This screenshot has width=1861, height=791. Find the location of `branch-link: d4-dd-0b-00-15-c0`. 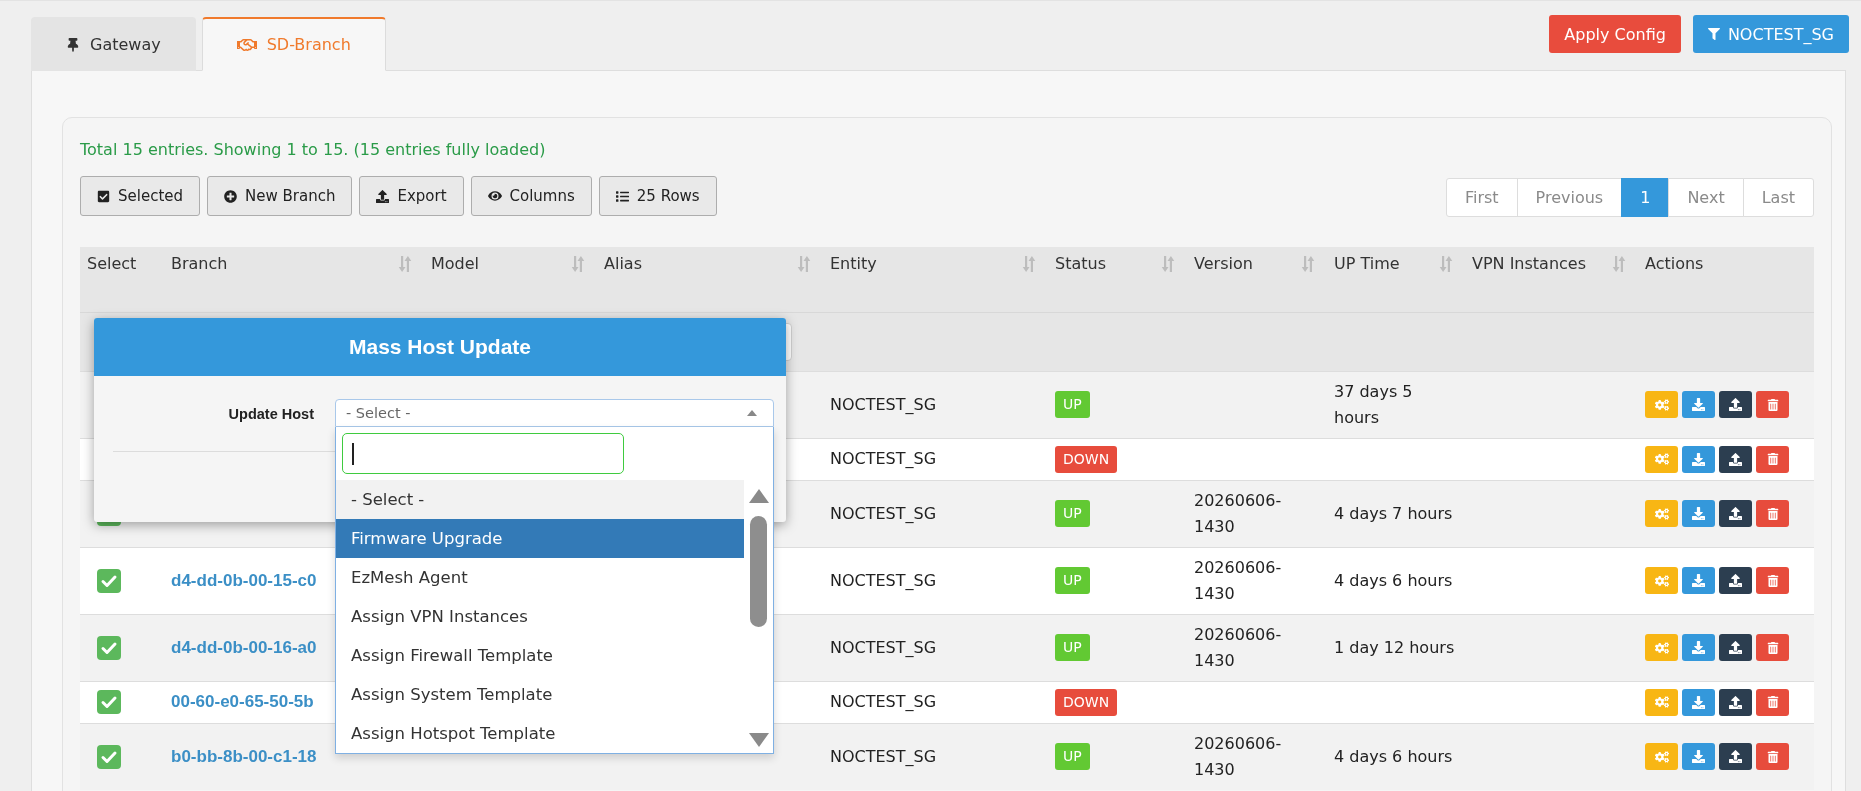

branch-link: d4-dd-0b-00-15-c0 is located at coordinates (244, 580).